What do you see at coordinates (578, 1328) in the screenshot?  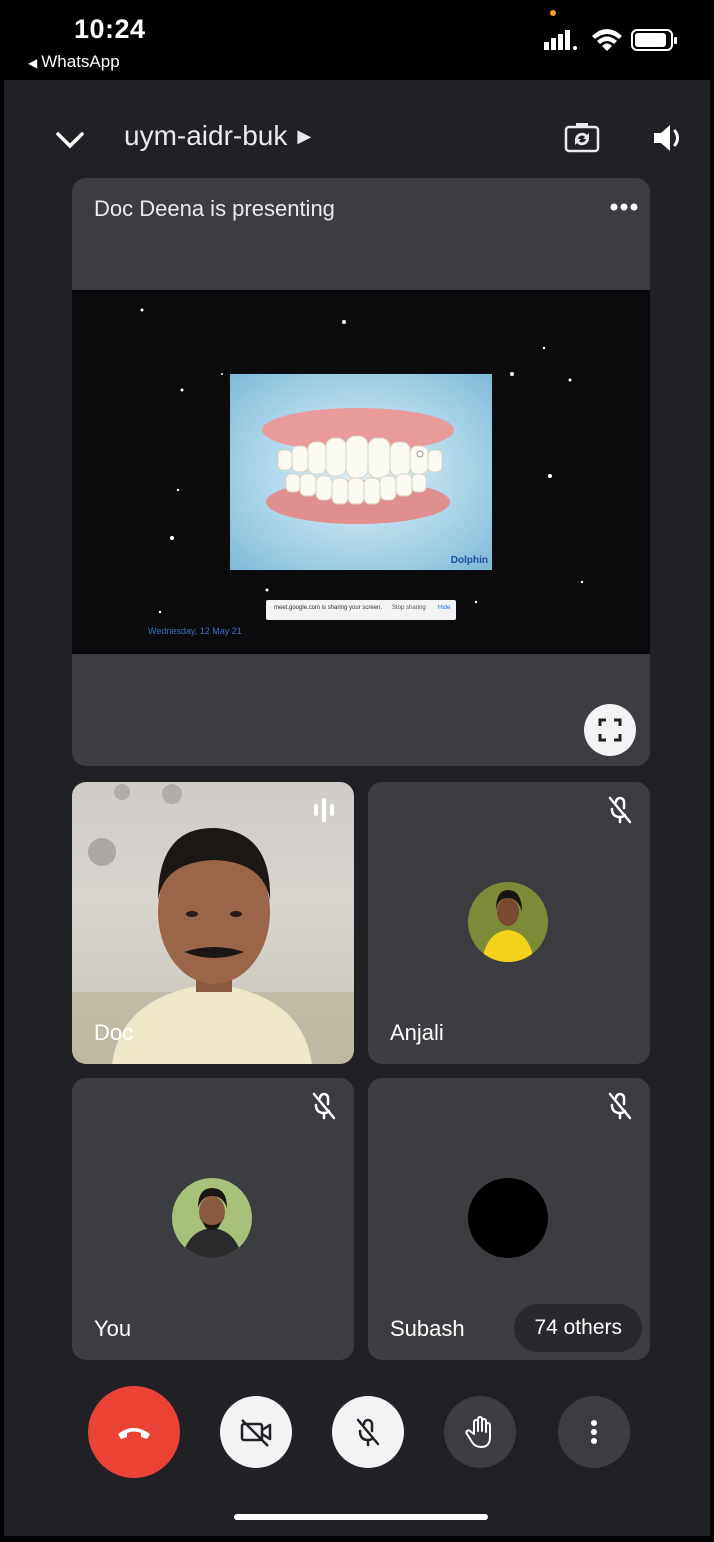 I see `others-count-chip: 74 others` at bounding box center [578, 1328].